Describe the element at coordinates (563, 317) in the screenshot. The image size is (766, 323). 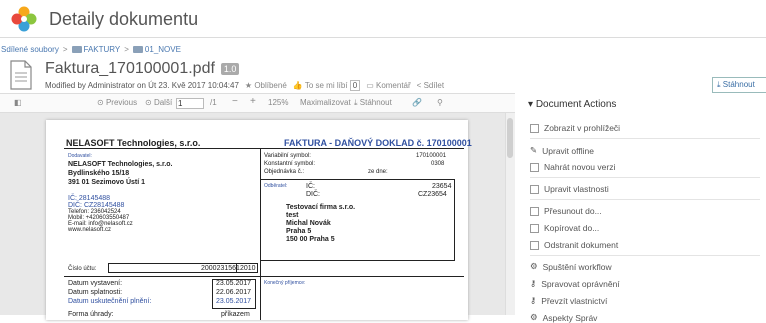
I see `action-manage-aspects: ⚙ Aspekty Správ` at that location.